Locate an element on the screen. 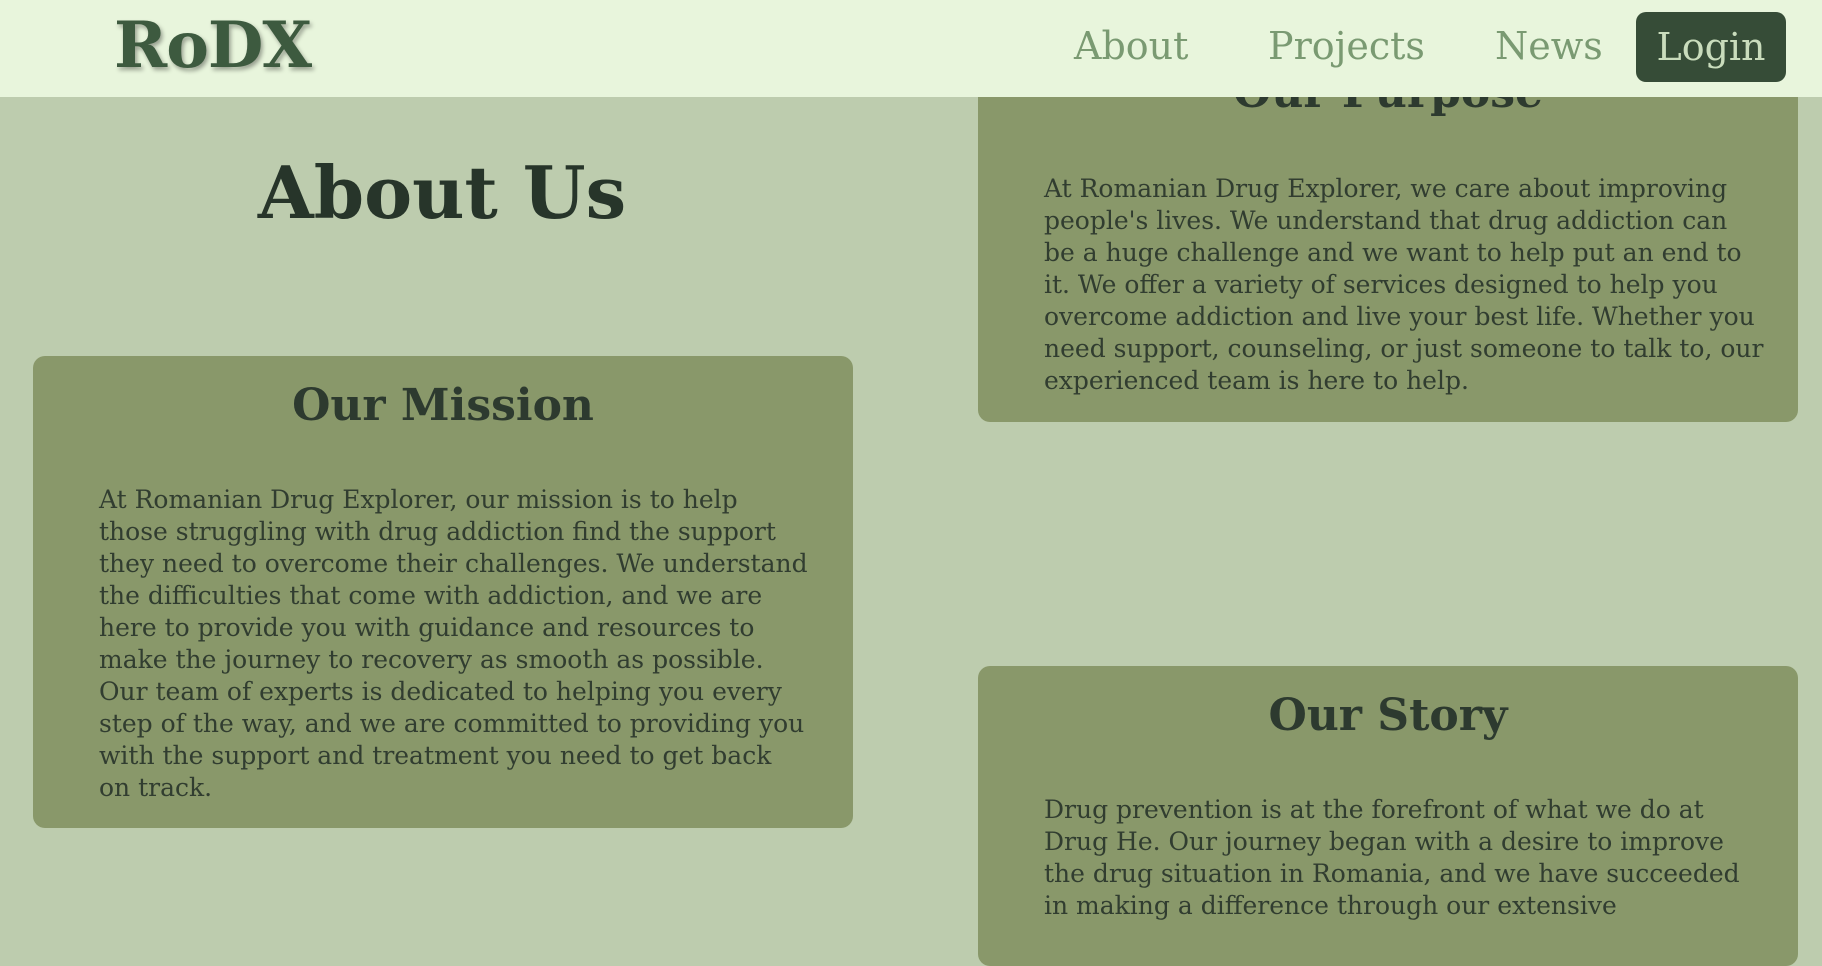 The height and width of the screenshot is (966, 1822). top-navbar: RoDX About Projects News Login is located at coordinates (911, 48).